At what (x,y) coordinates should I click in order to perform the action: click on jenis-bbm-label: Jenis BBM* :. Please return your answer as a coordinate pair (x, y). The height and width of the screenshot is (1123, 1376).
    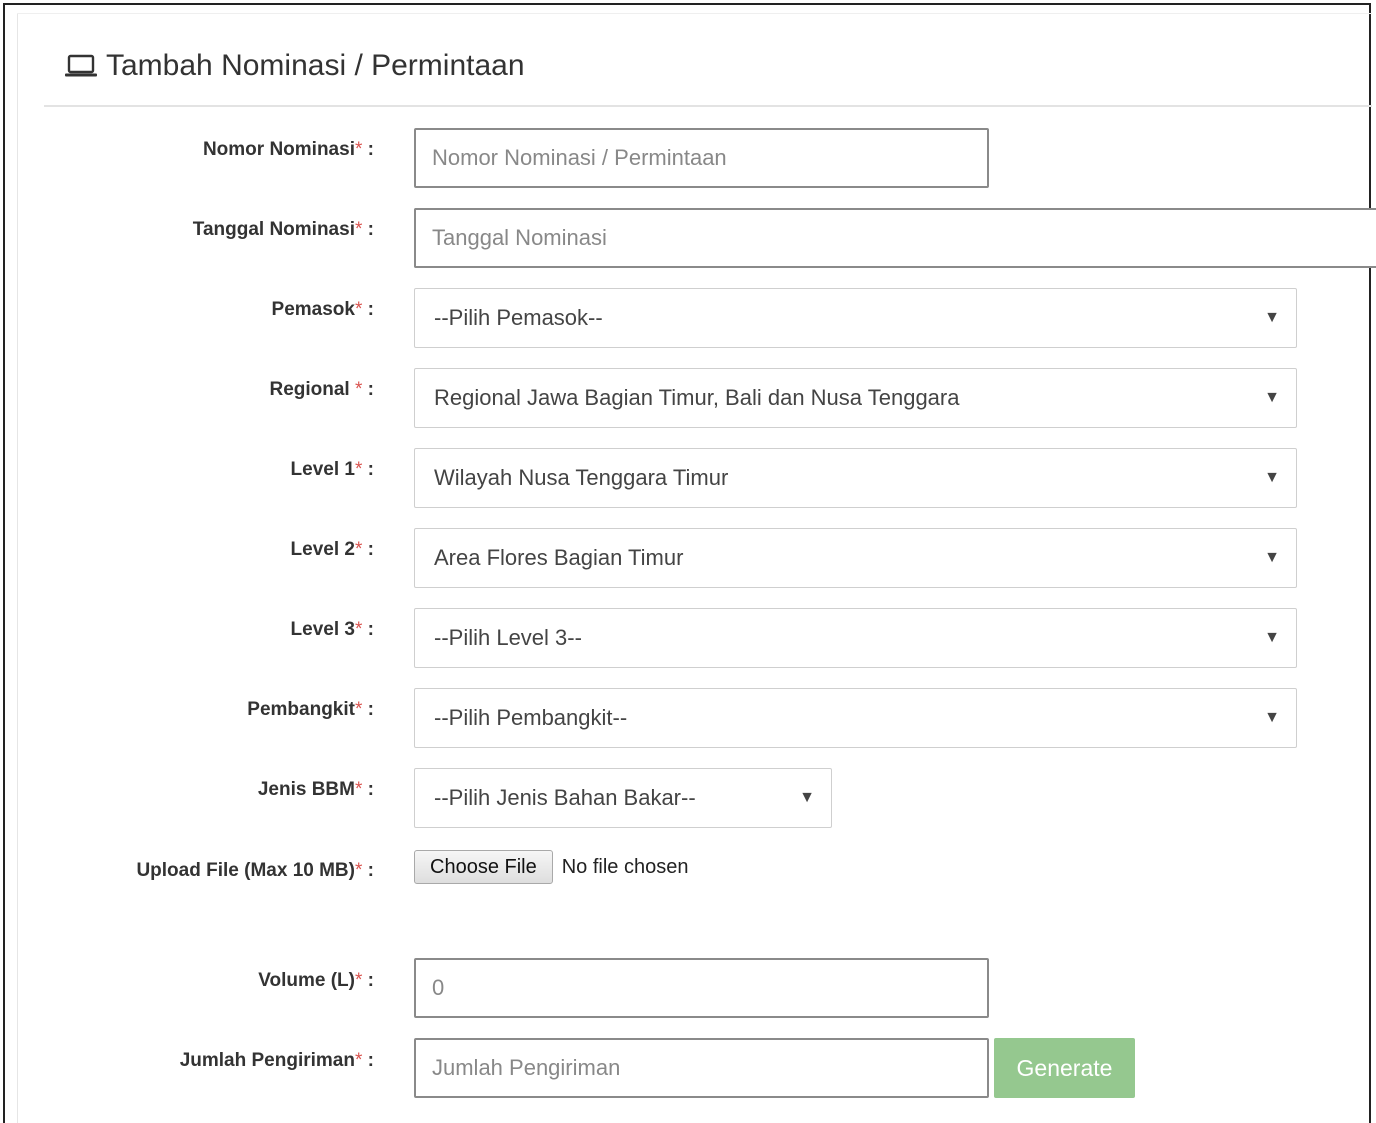
    Looking at the image, I should click on (315, 789).